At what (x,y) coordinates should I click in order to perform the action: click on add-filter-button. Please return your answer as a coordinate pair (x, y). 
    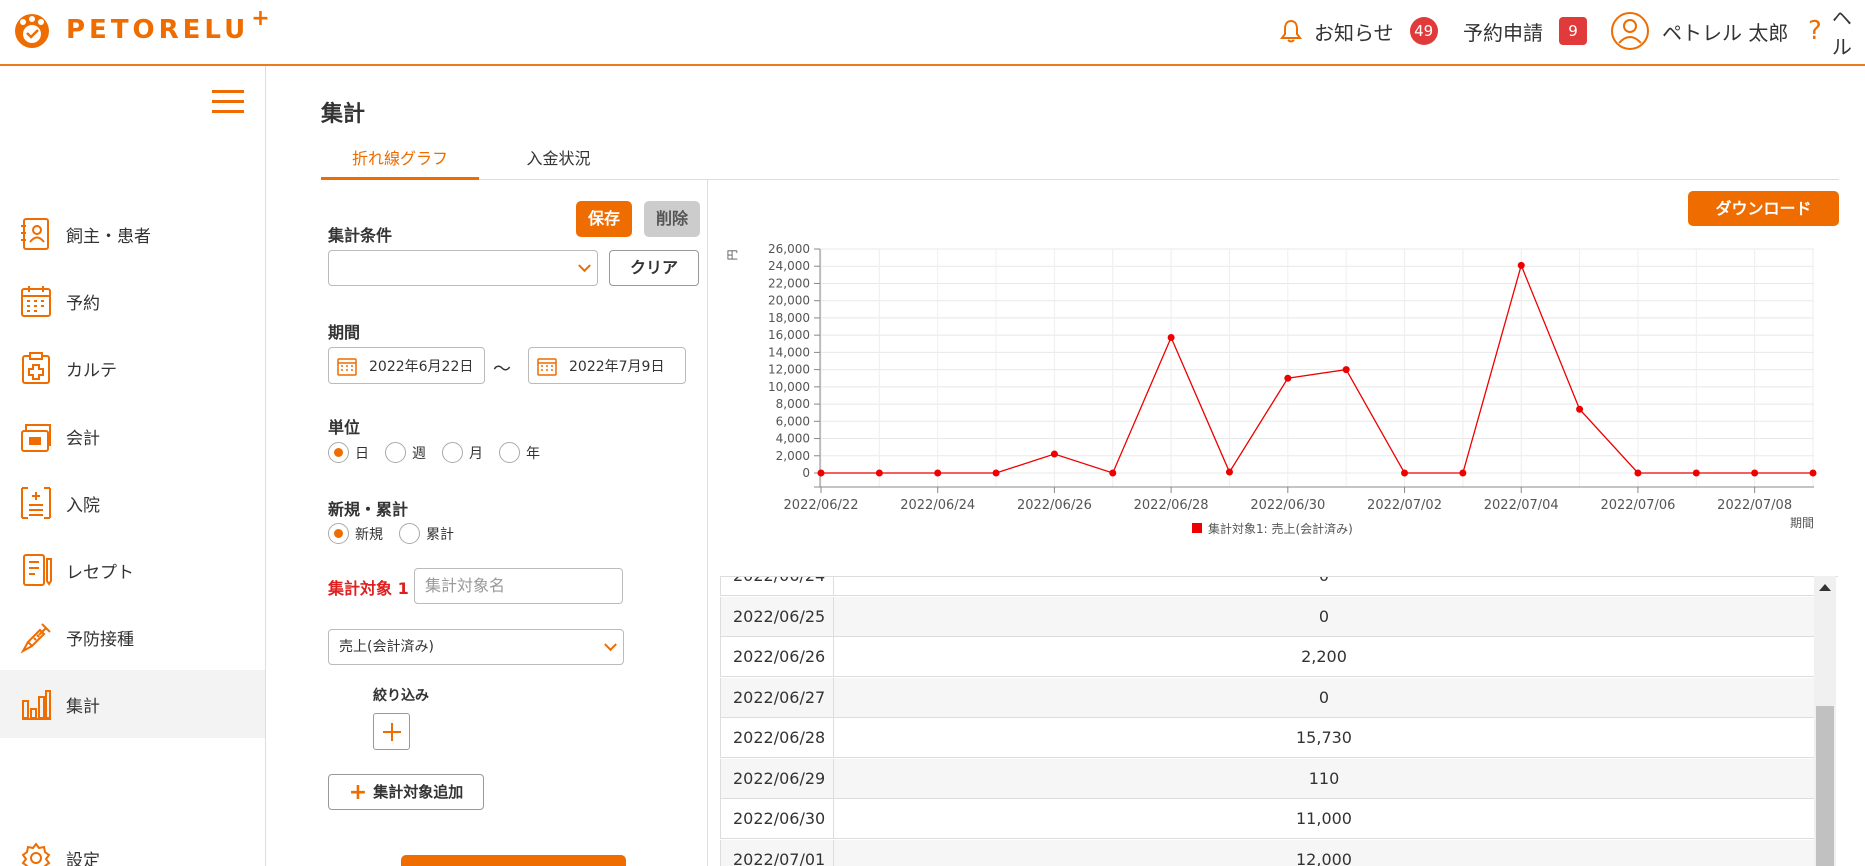
    Looking at the image, I should click on (391, 731).